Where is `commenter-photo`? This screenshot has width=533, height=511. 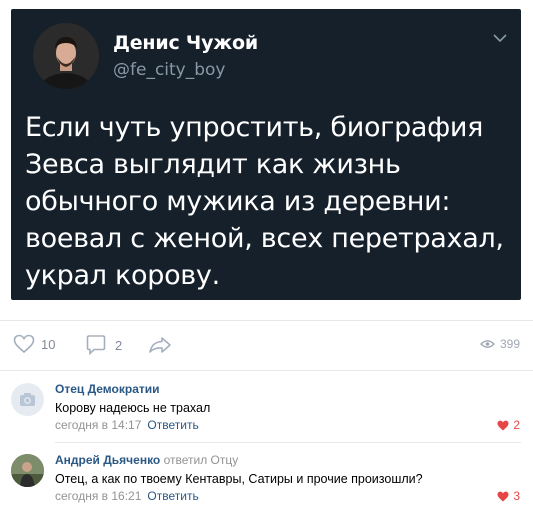 commenter-photo is located at coordinates (27, 470).